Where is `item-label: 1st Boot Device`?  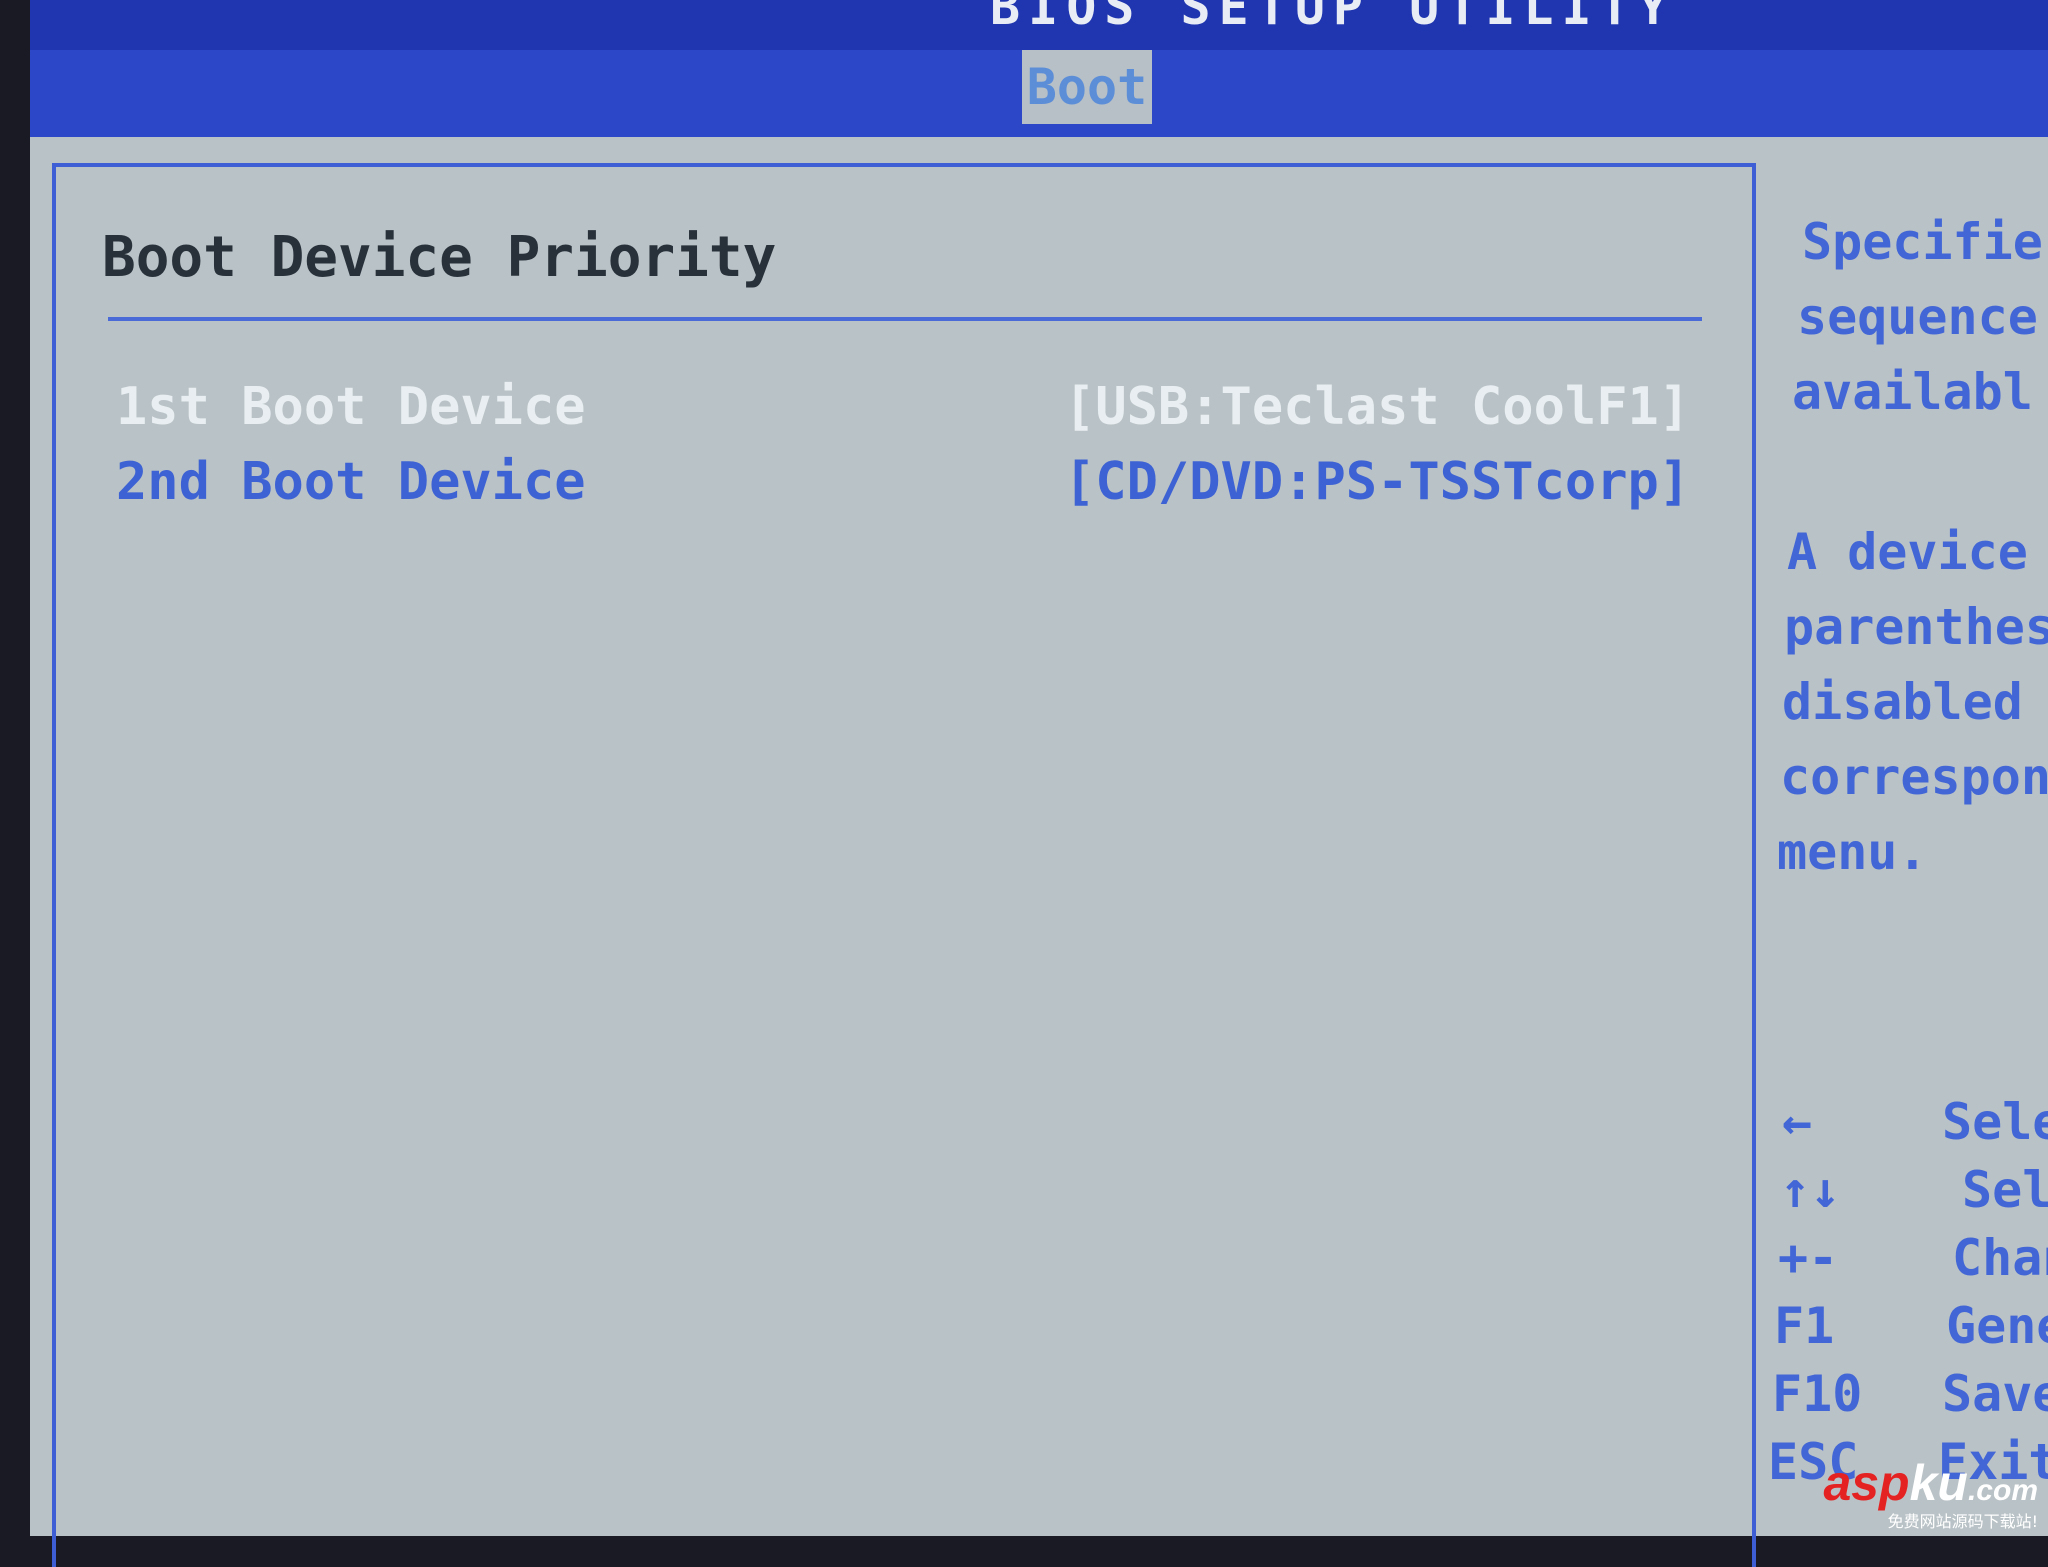
item-label: 1st Boot Device is located at coordinates (351, 407).